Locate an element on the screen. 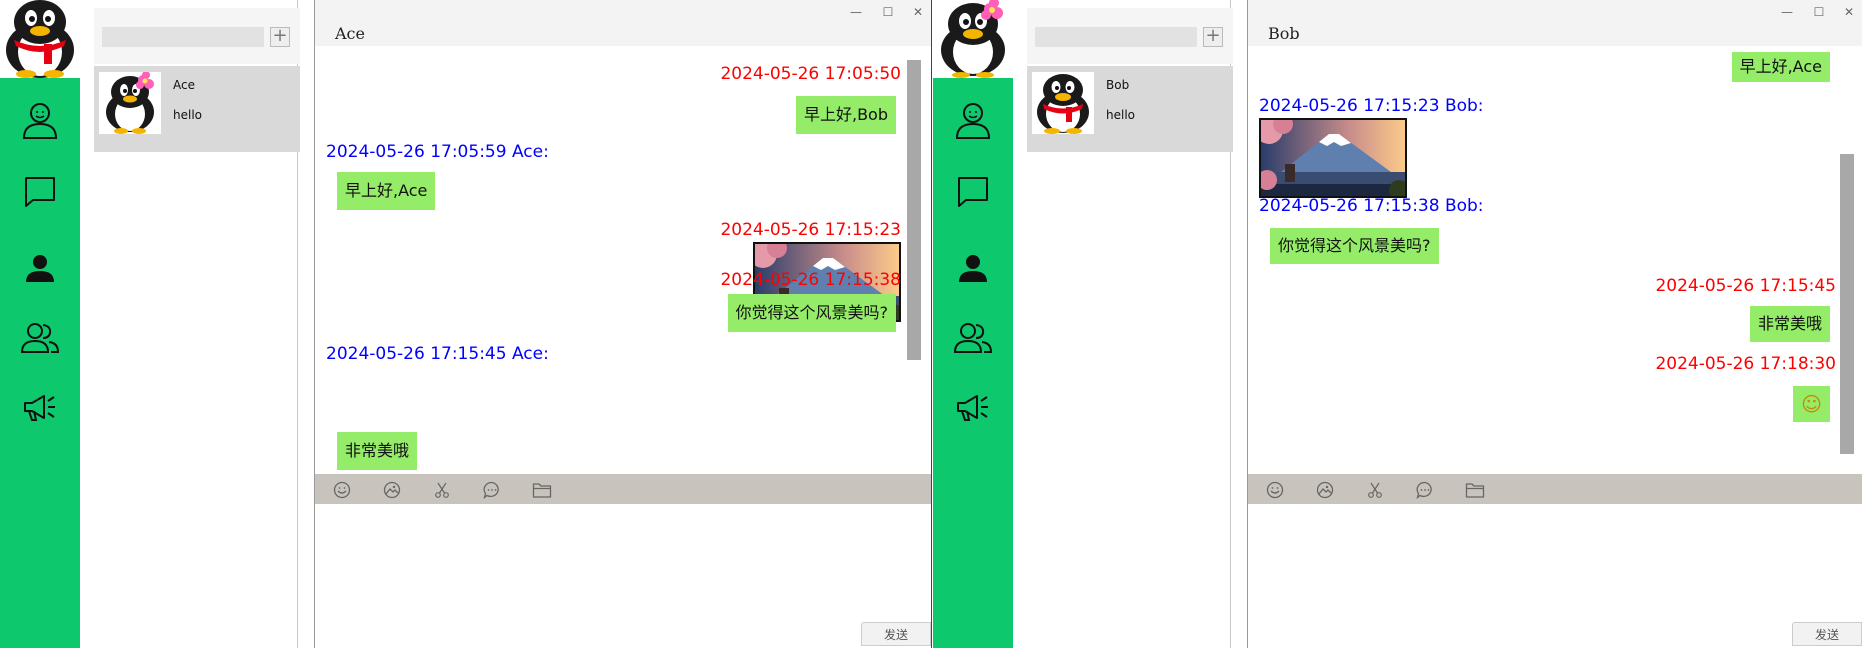 This screenshot has width=1862, height=648. contact-name: Bob is located at coordinates (1118, 85).